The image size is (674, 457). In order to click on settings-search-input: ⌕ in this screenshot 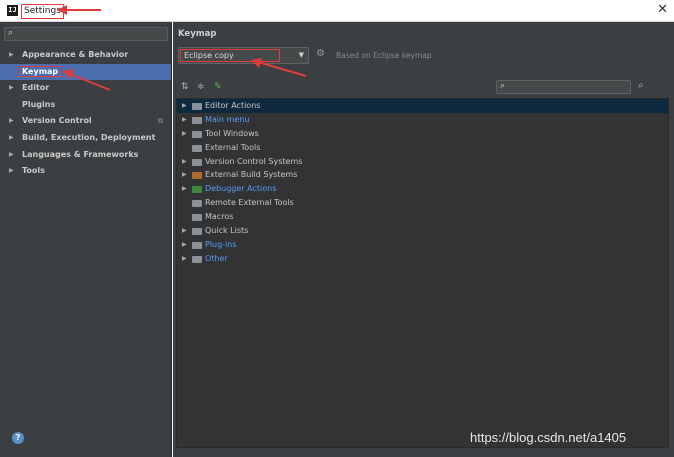, I will do `click(86, 34)`.